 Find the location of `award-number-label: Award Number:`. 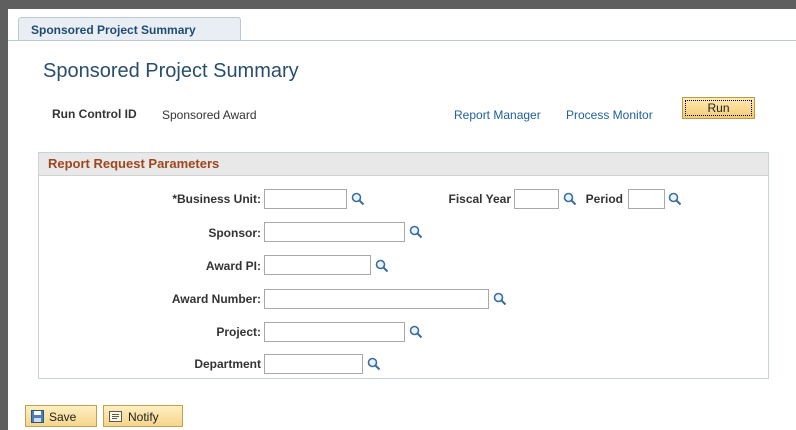

award-number-label: Award Number: is located at coordinates (216, 299).